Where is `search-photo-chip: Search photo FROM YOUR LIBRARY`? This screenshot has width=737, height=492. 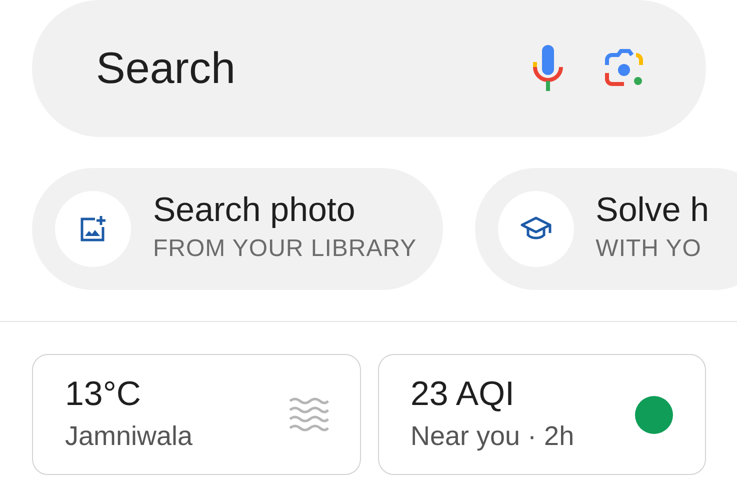
search-photo-chip: Search photo FROM YOUR LIBRARY is located at coordinates (237, 229).